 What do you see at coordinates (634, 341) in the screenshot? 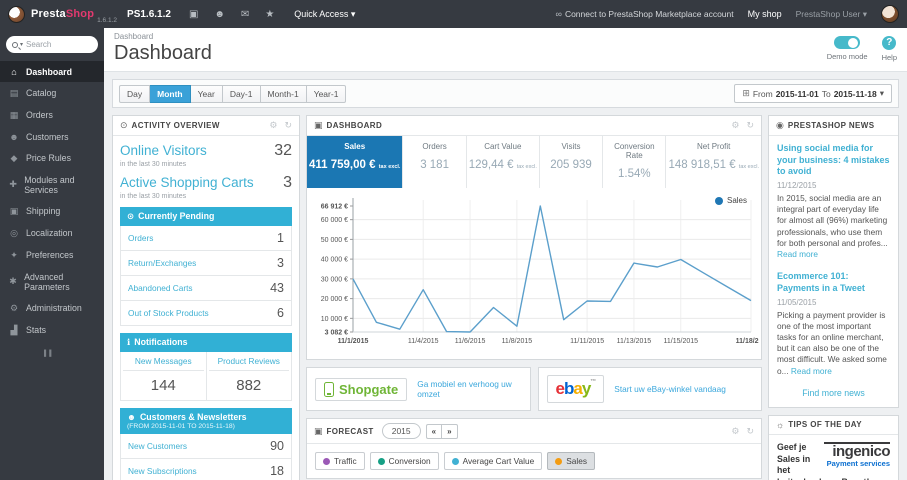
I see `svg-text: 11/13/2015` at bounding box center [634, 341].